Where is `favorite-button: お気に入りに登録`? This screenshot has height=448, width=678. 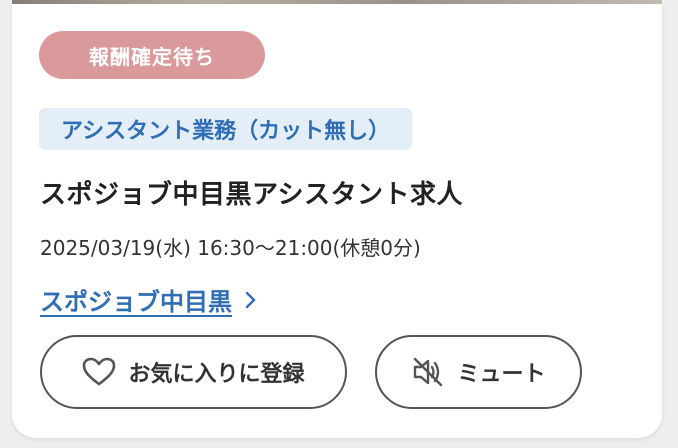 favorite-button: お気に入りに登録 is located at coordinates (193, 372).